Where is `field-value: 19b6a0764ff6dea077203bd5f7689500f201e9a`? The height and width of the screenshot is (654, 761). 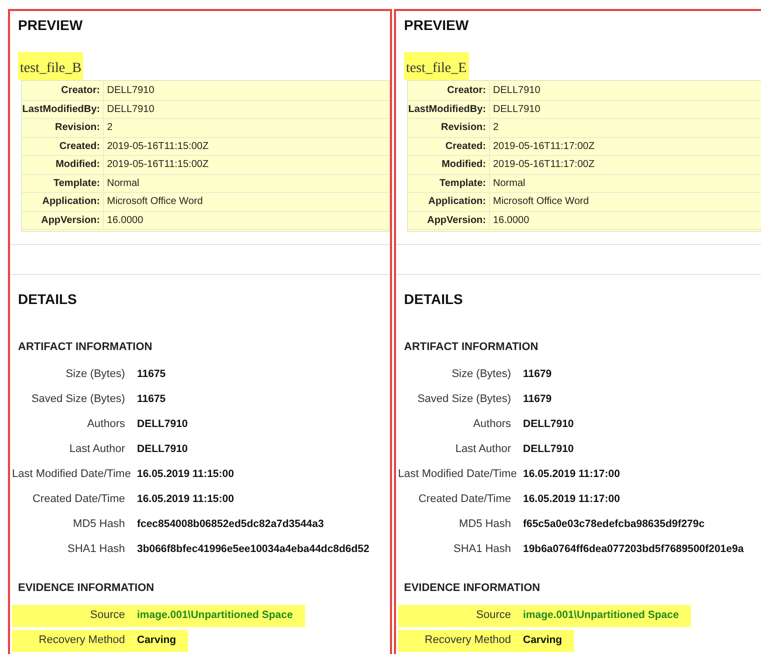 field-value: 19b6a0764ff6dea077203bd5f7689500f201e9a is located at coordinates (634, 549).